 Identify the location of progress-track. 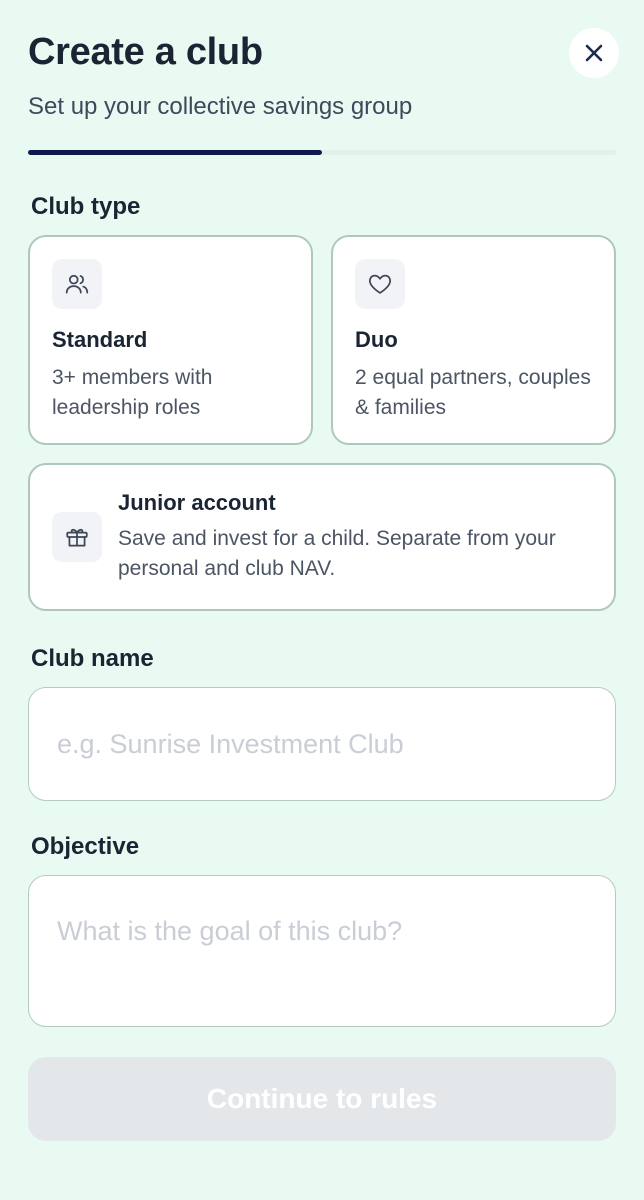
(322, 152).